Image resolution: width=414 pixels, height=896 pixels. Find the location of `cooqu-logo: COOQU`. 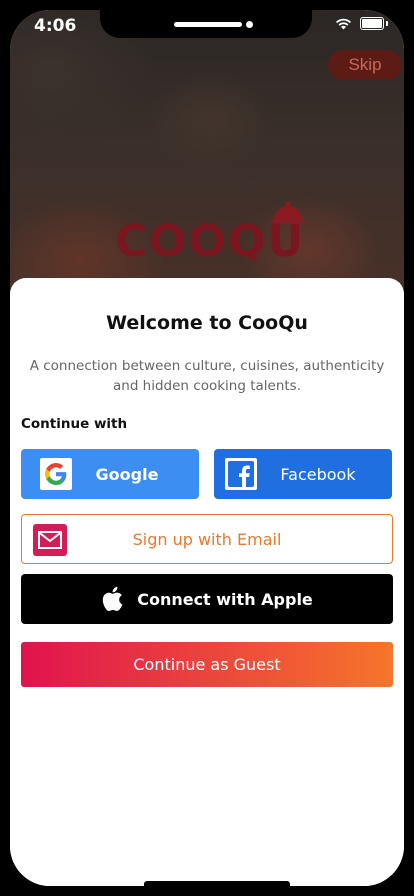

cooqu-logo: COOQU is located at coordinates (210, 230).